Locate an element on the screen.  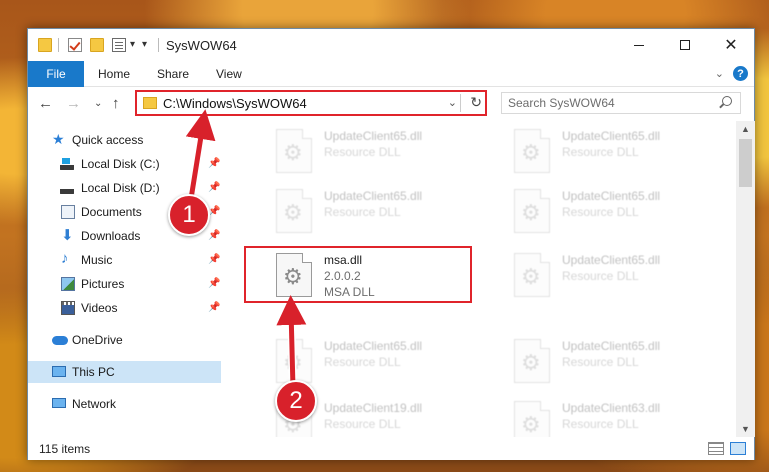
navigation-bar: ← → ⌄ ↑ C:\Windows\SysWOW64 ⌄ ↻ is located at coordinates (391, 104).